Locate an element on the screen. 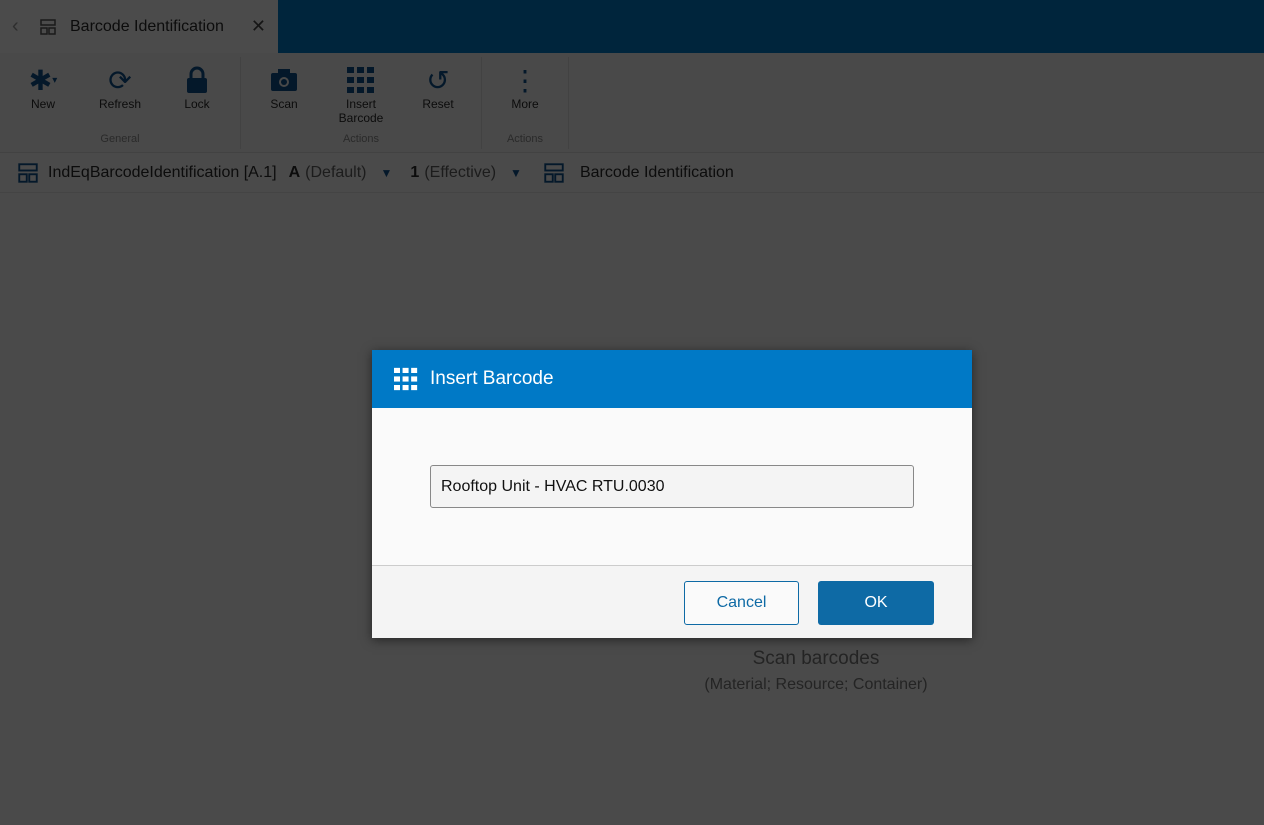 Image resolution: width=1264 pixels, height=825 pixels. asterisk-icon: ✱ ▾ is located at coordinates (43, 80).